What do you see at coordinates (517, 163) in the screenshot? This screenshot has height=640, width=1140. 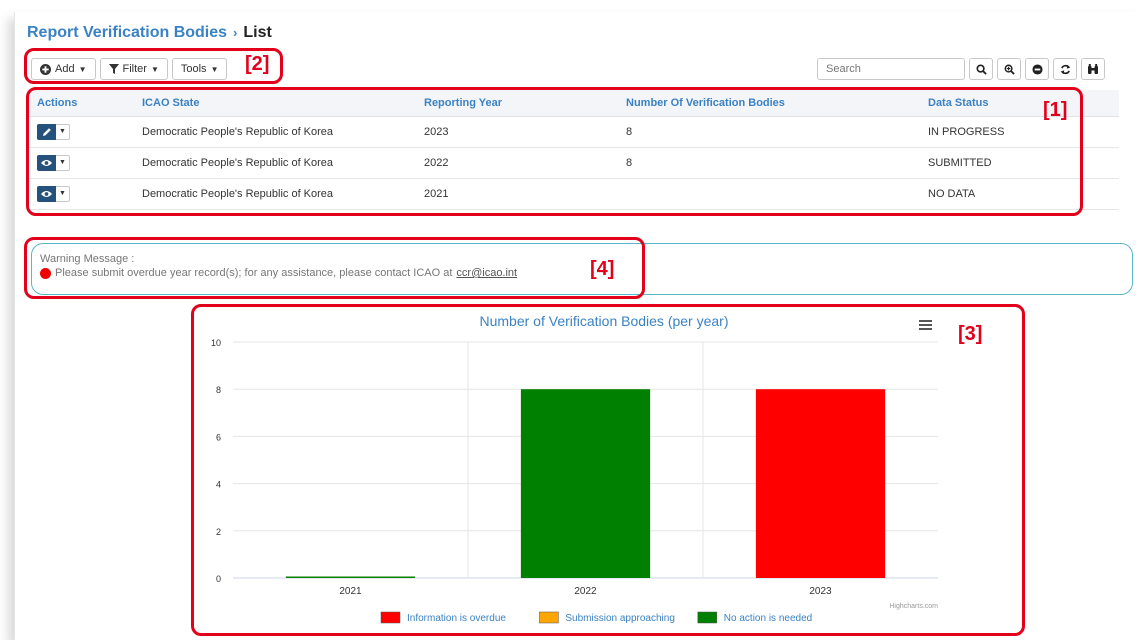 I see `reporting-year-cell: 2022` at bounding box center [517, 163].